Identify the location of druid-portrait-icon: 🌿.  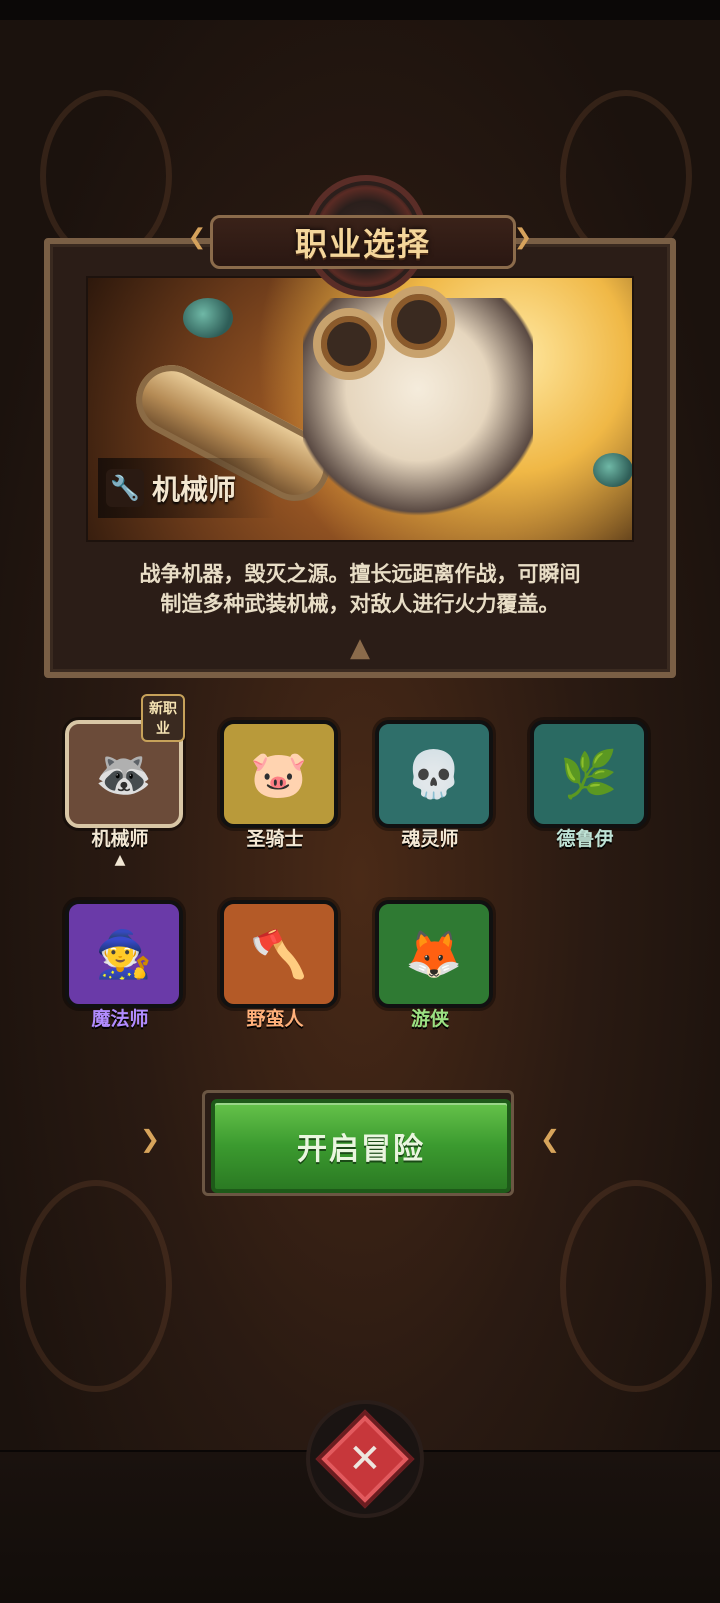
(589, 774).